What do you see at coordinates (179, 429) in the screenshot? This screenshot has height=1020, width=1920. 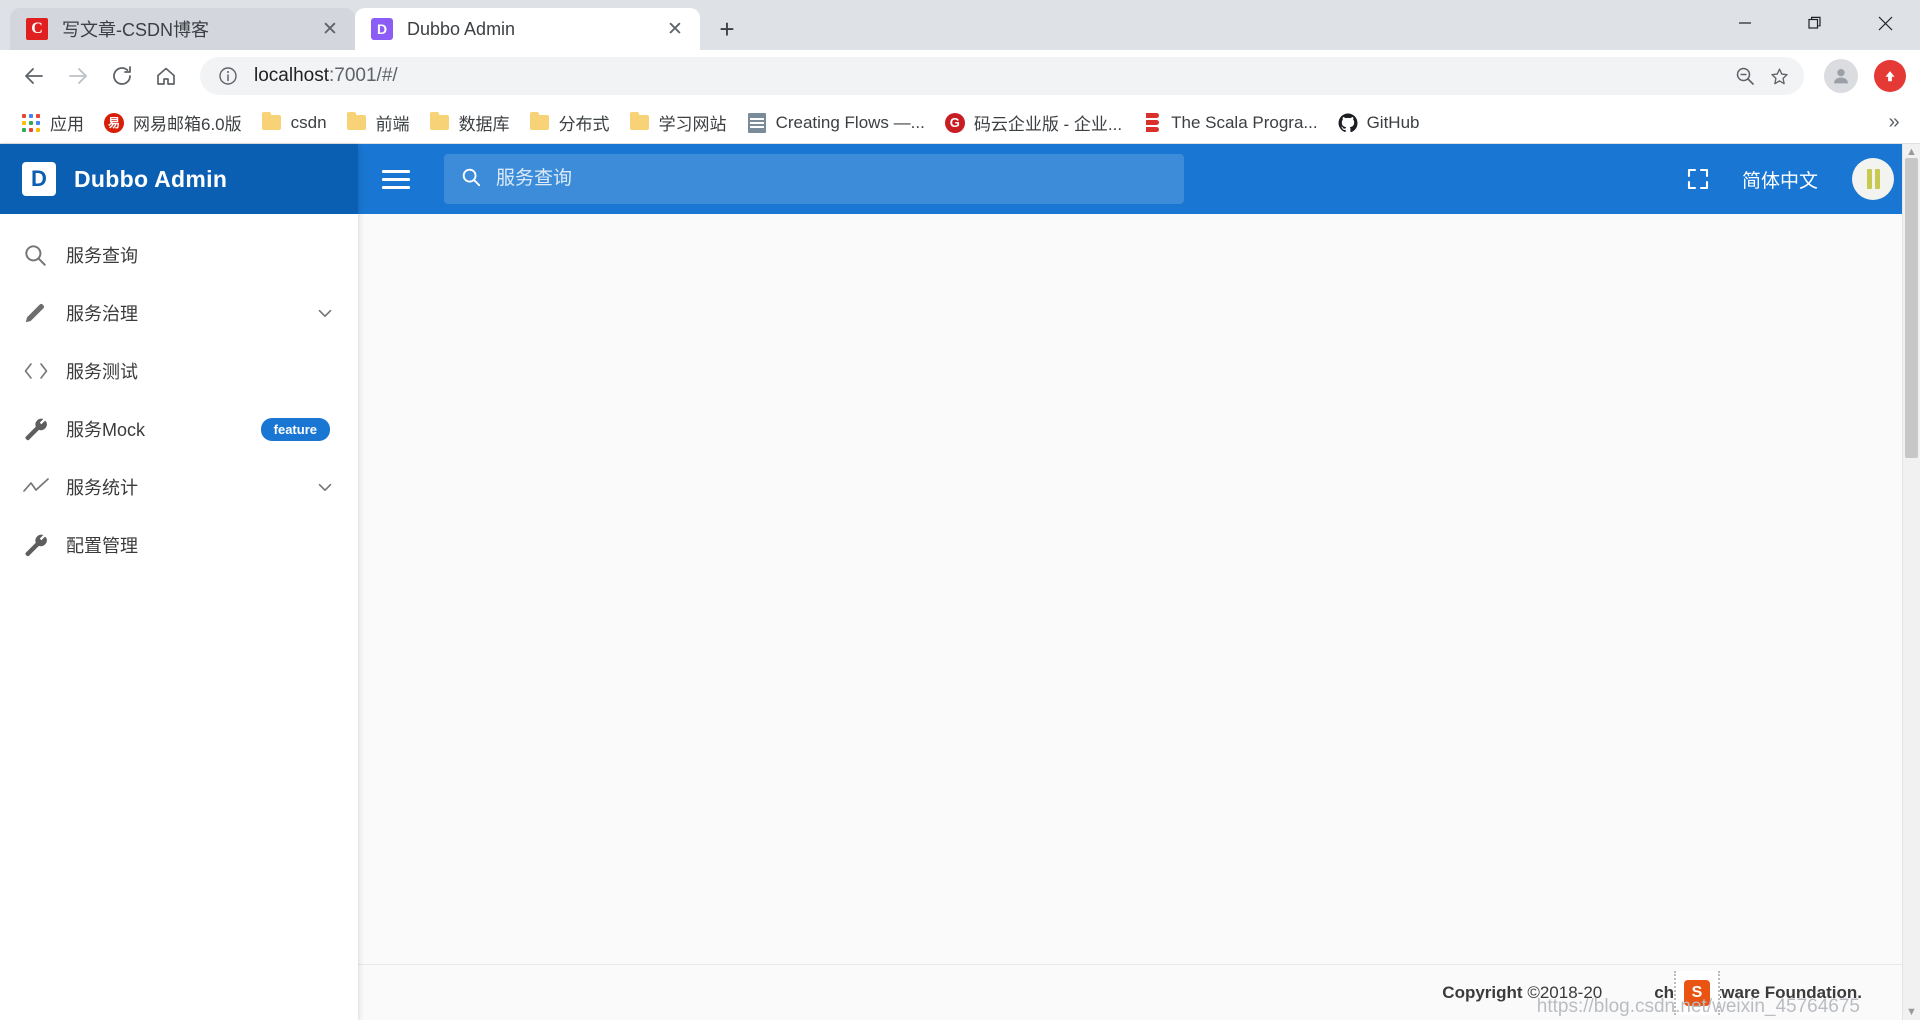 I see `sidebar-item-service-mock: 服务Mock feature` at bounding box center [179, 429].